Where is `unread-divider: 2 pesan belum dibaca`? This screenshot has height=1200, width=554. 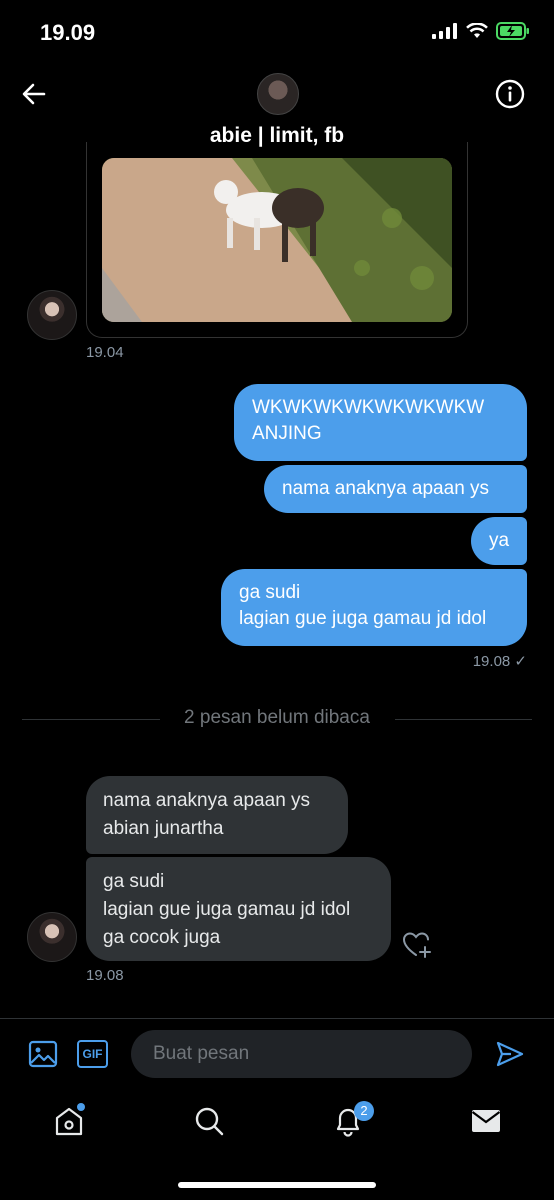 unread-divider: 2 pesan belum dibaca is located at coordinates (277, 717).